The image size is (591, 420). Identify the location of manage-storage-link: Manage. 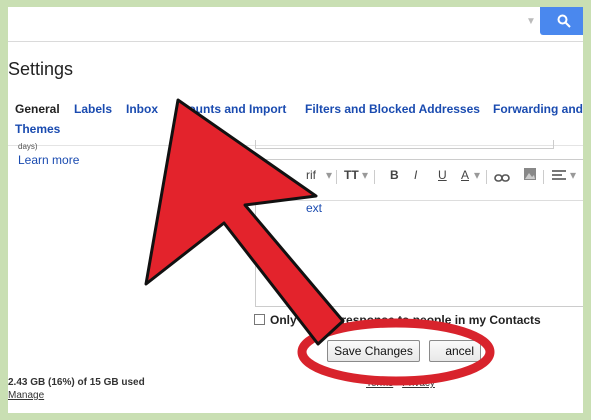
(26, 395).